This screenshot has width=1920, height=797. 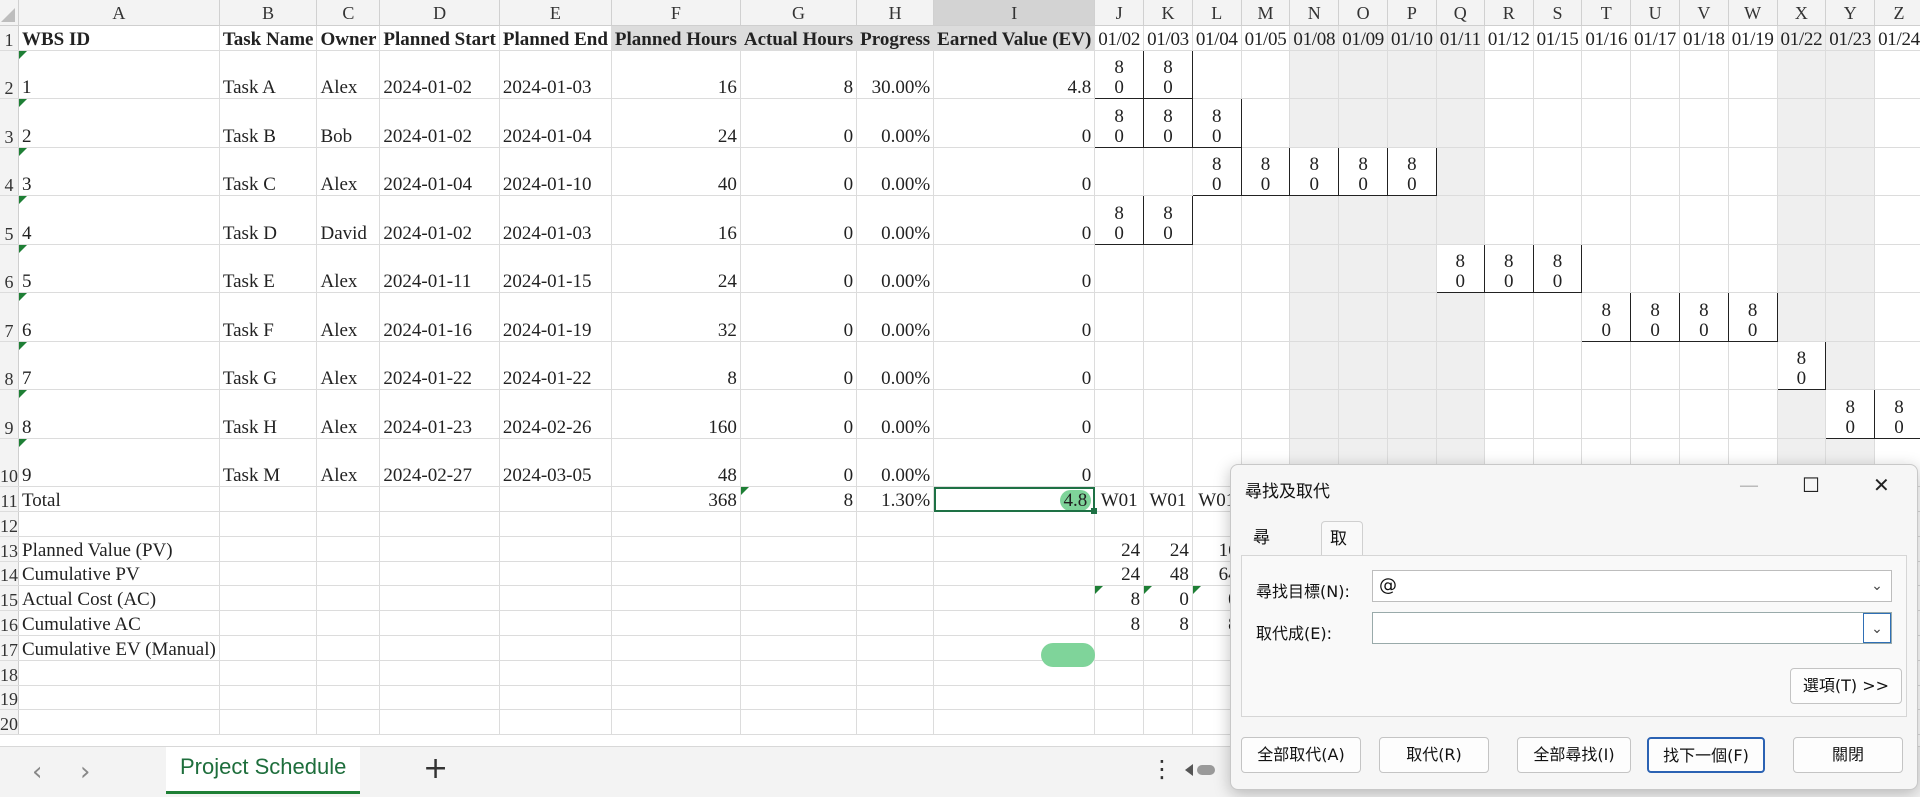 What do you see at coordinates (555, 414) in the screenshot?
I see `planned-end-cell: 2024-02-26` at bounding box center [555, 414].